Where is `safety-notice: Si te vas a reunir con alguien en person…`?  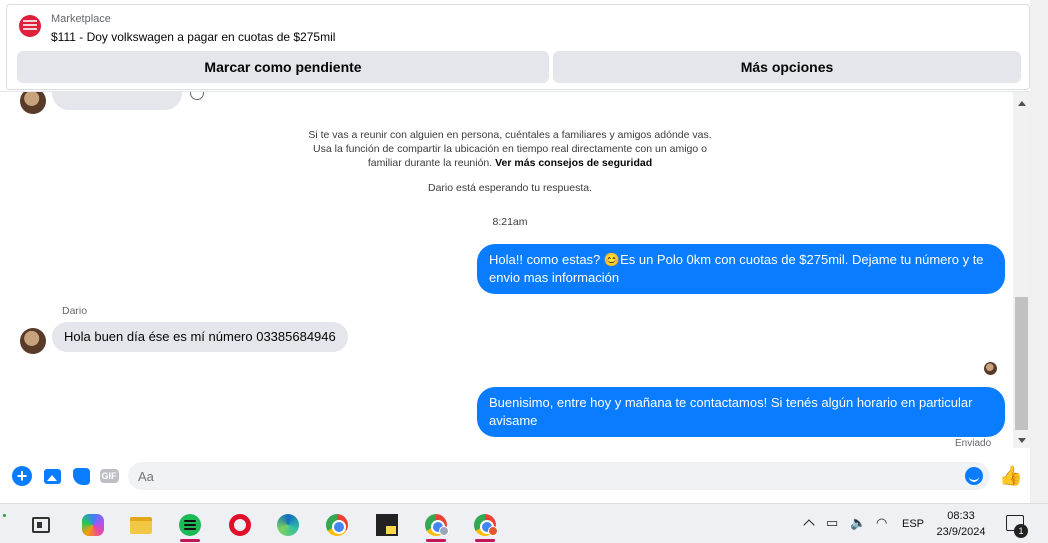 safety-notice: Si te vas a reunir con alguien en person… is located at coordinates (510, 149).